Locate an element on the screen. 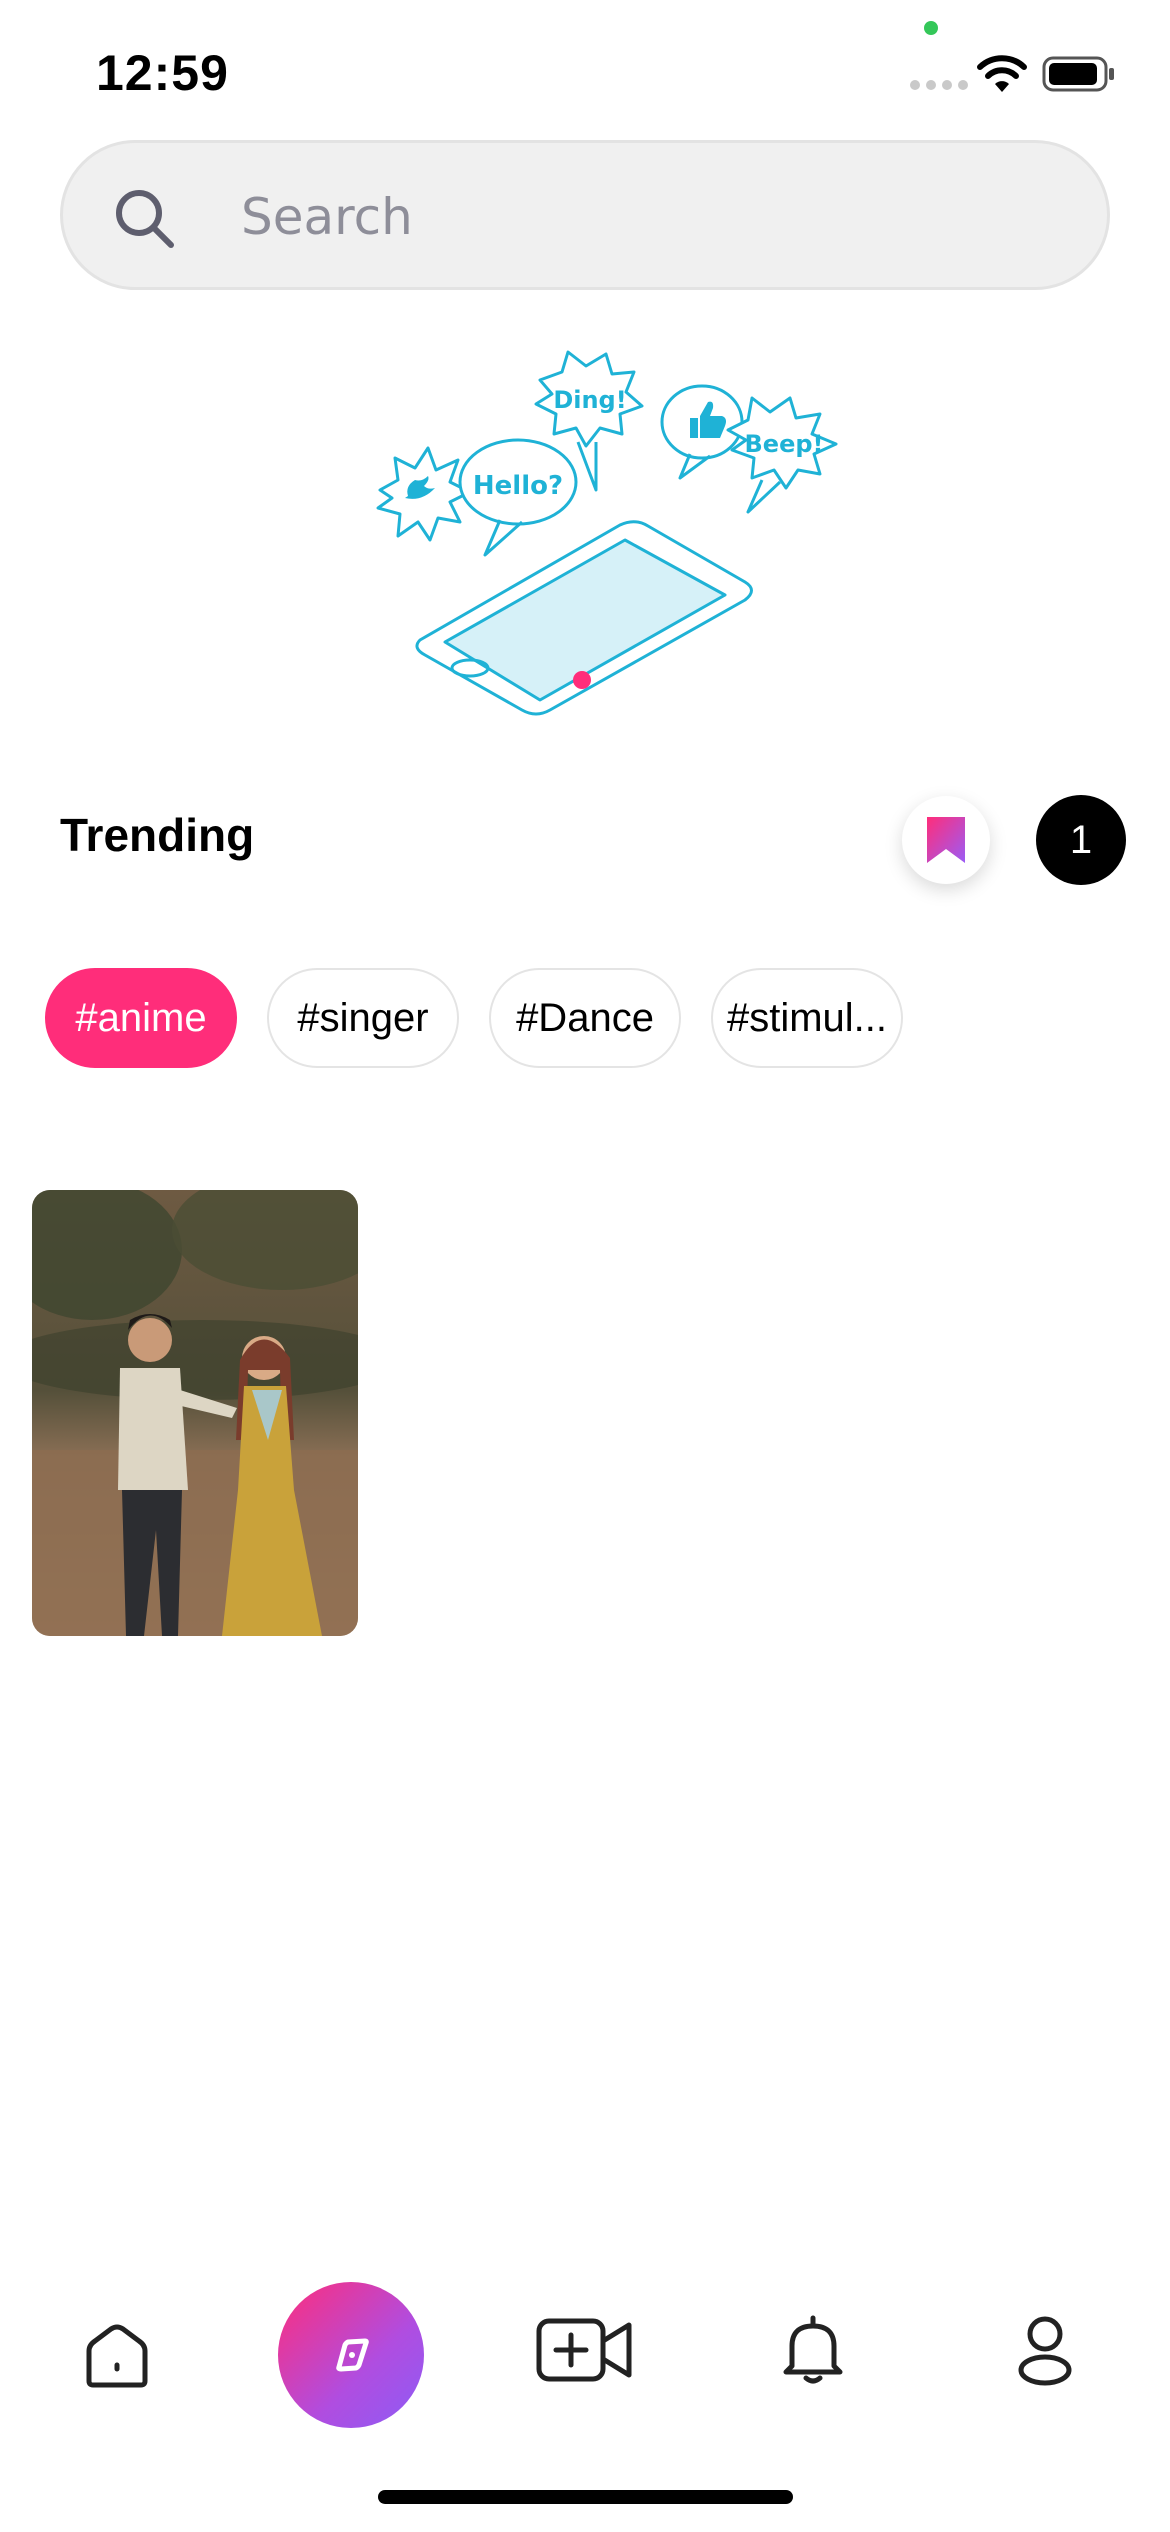 The width and height of the screenshot is (1170, 2532). nav-profile is located at coordinates (1045, 2350).